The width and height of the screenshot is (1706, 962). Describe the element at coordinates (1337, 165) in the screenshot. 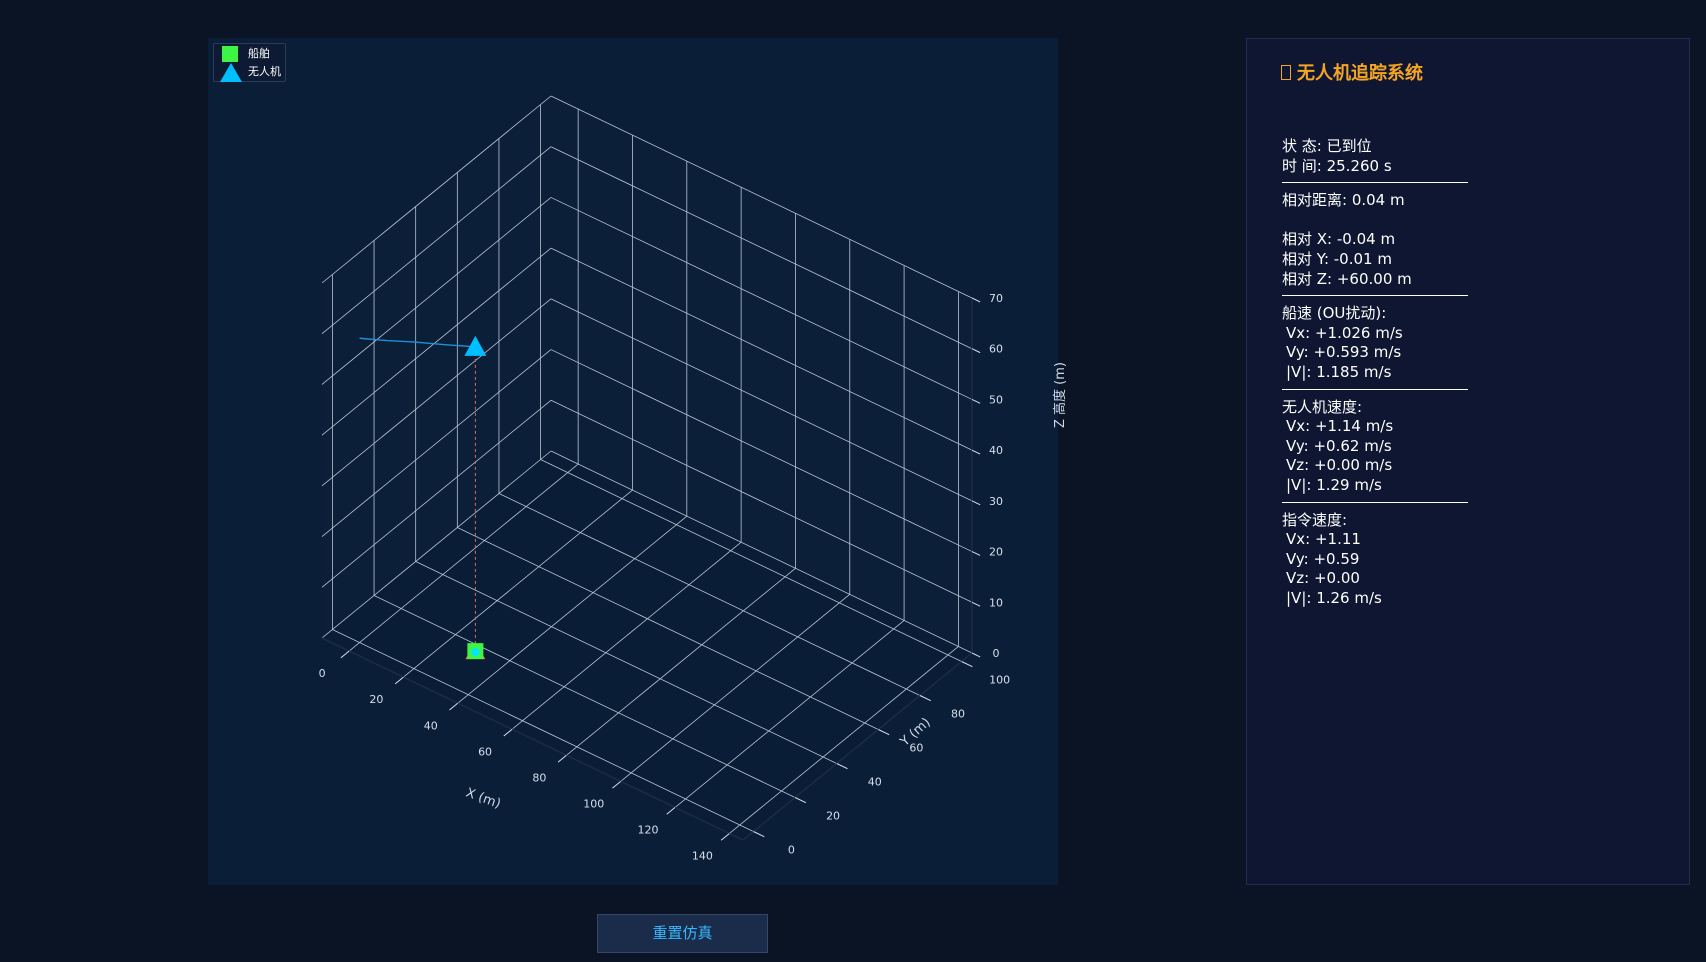

I see `time-text: 时 间: 25.260 s` at that location.